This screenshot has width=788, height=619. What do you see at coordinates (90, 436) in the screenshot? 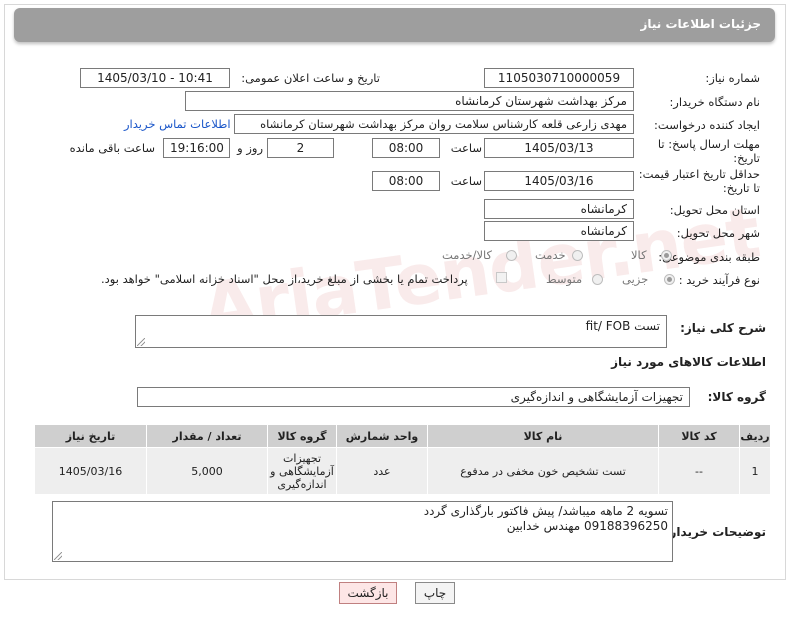
I see `col-date: تاریخ نیاز` at bounding box center [90, 436].